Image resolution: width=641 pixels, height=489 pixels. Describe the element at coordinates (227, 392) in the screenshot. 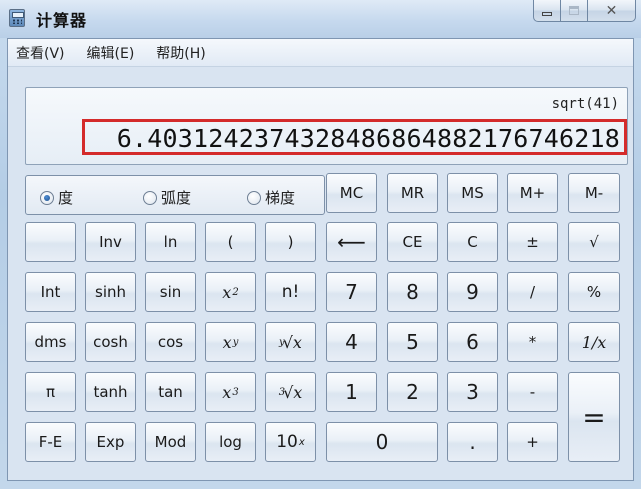

I see `cube-base: x` at that location.